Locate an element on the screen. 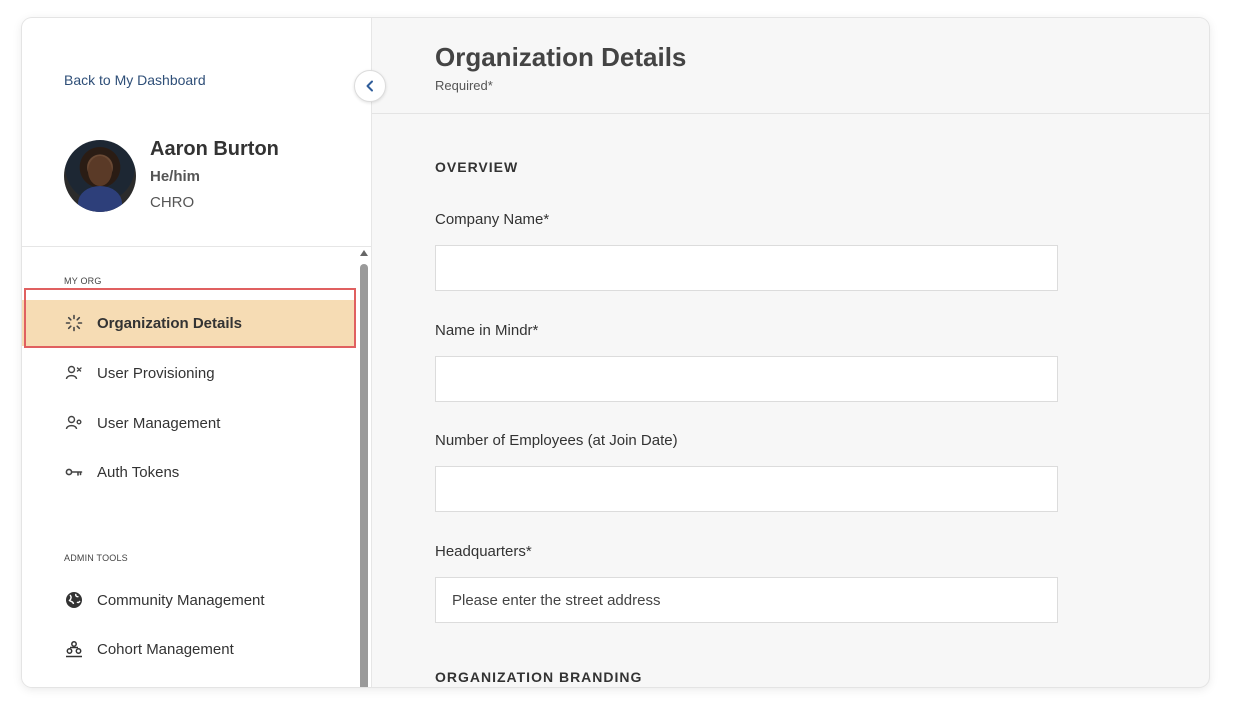 The height and width of the screenshot is (717, 1237). sidebar-item-label: Organization Details is located at coordinates (170, 323).